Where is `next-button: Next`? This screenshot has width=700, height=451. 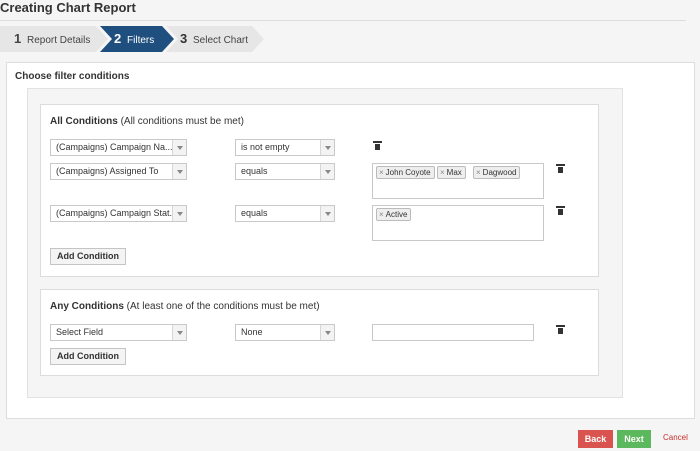 next-button: Next is located at coordinates (634, 439).